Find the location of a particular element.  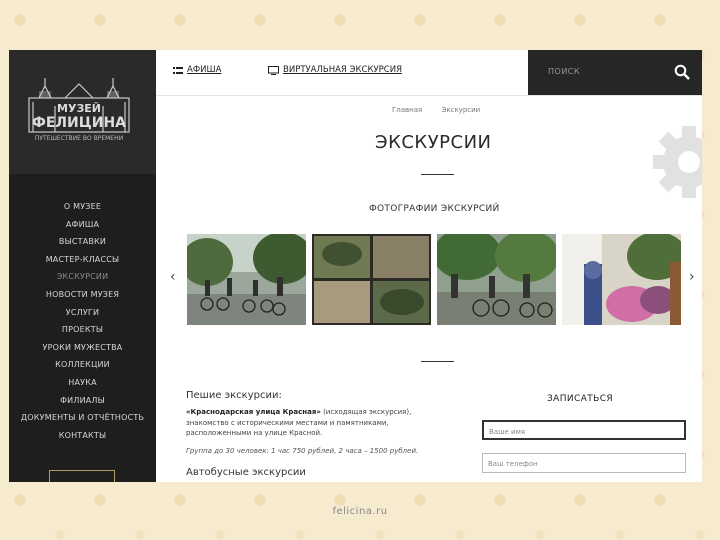

logo-text-top: МУЗЕЙ is located at coordinates (79, 108).